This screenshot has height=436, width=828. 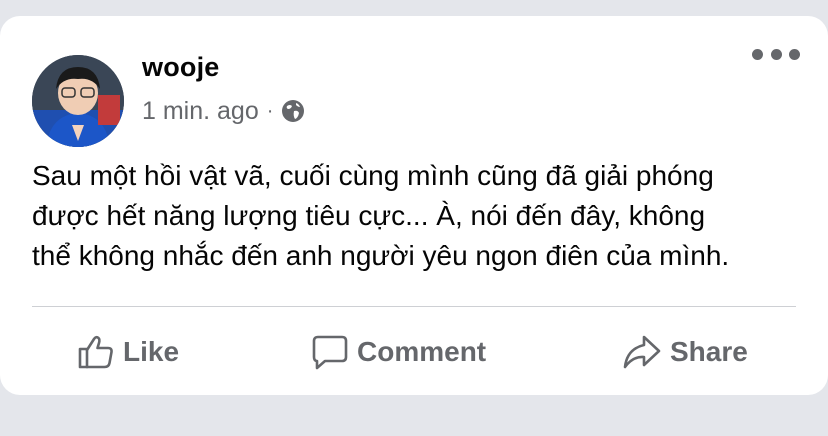 What do you see at coordinates (181, 67) in the screenshot?
I see `author-name: wooje` at bounding box center [181, 67].